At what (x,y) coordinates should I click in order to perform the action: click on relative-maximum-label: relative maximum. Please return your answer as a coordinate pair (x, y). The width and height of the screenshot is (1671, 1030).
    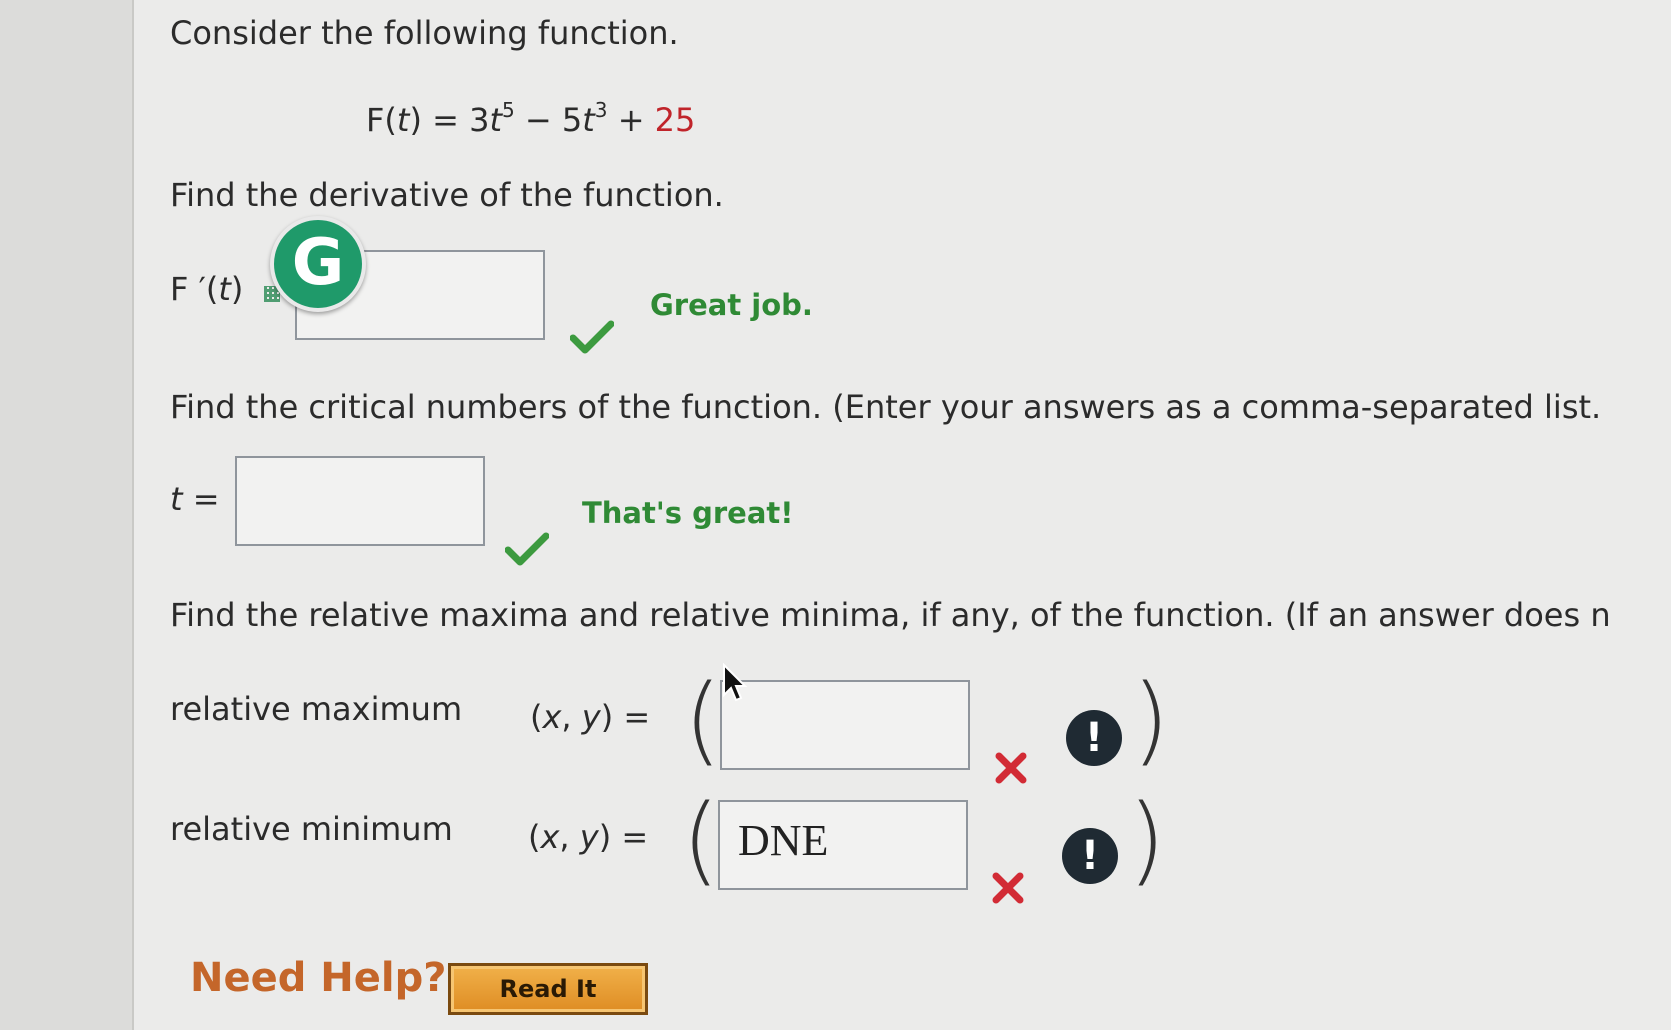
    Looking at the image, I should click on (316, 709).